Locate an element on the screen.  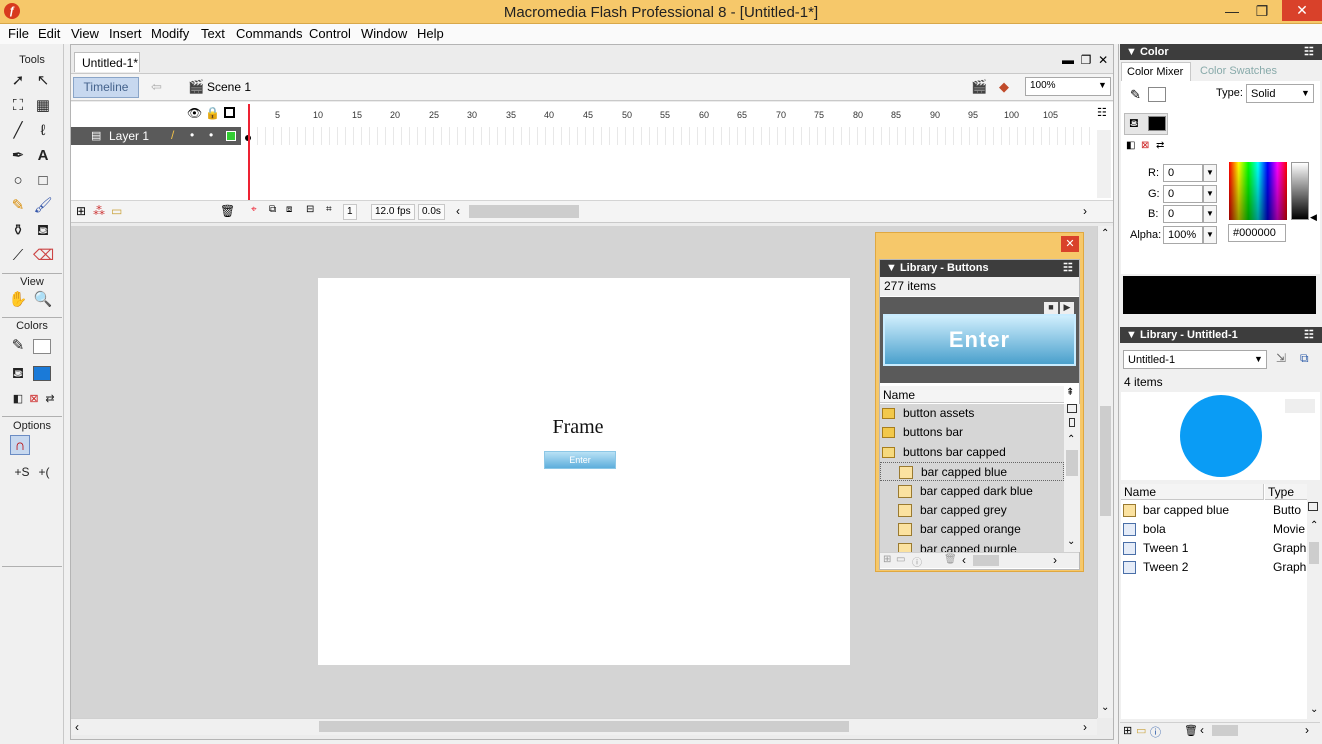
menu-window: Window is located at coordinates (384, 33).